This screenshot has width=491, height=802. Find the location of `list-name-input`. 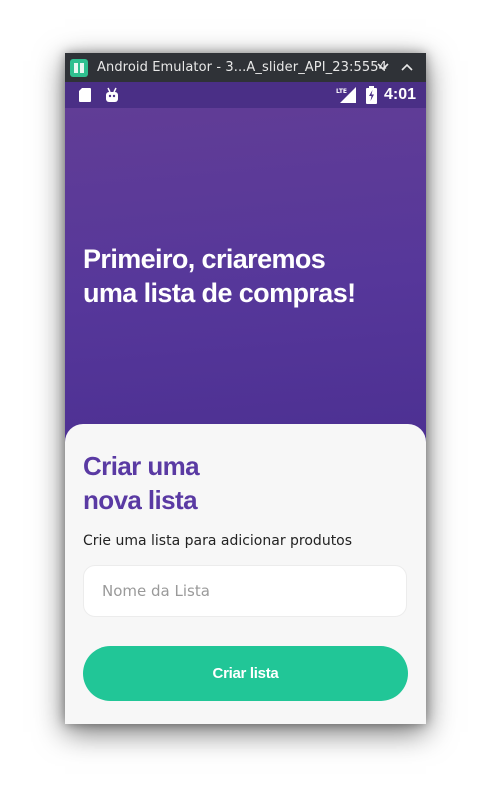

list-name-input is located at coordinates (245, 591).